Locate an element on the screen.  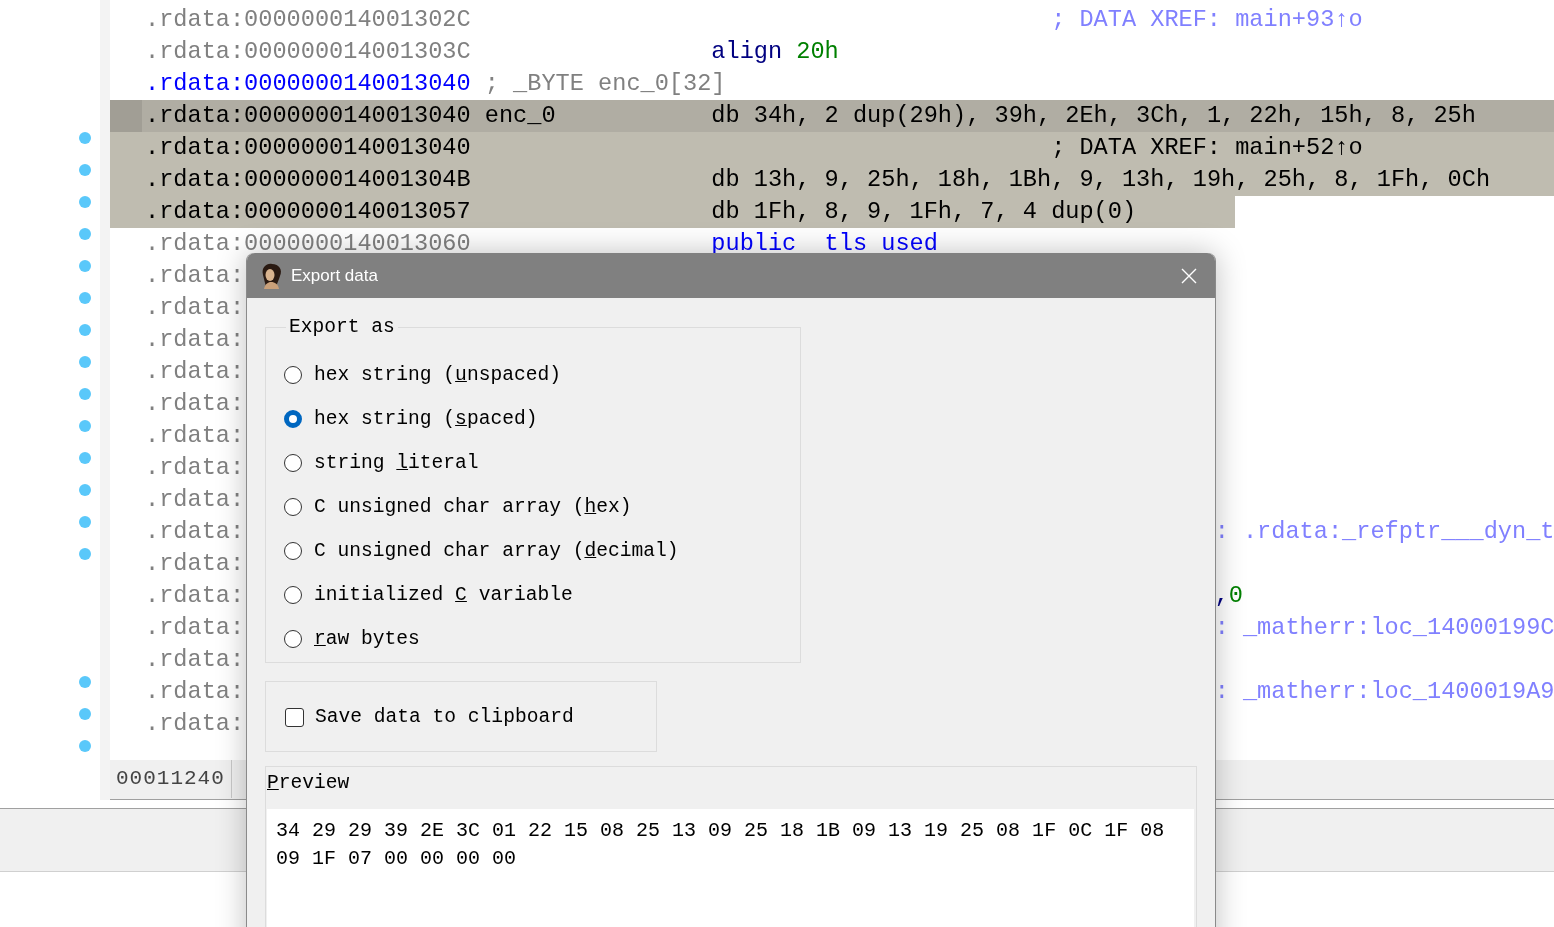
preview-text-area: 34 29 29 39 2E 3C 01 22 15 08 25 13 09 25 18 1B 09 13 19 25 08 1F 0C 1F 08 09 1F 07 00 00 00 00 is located at coordinates (730, 868).